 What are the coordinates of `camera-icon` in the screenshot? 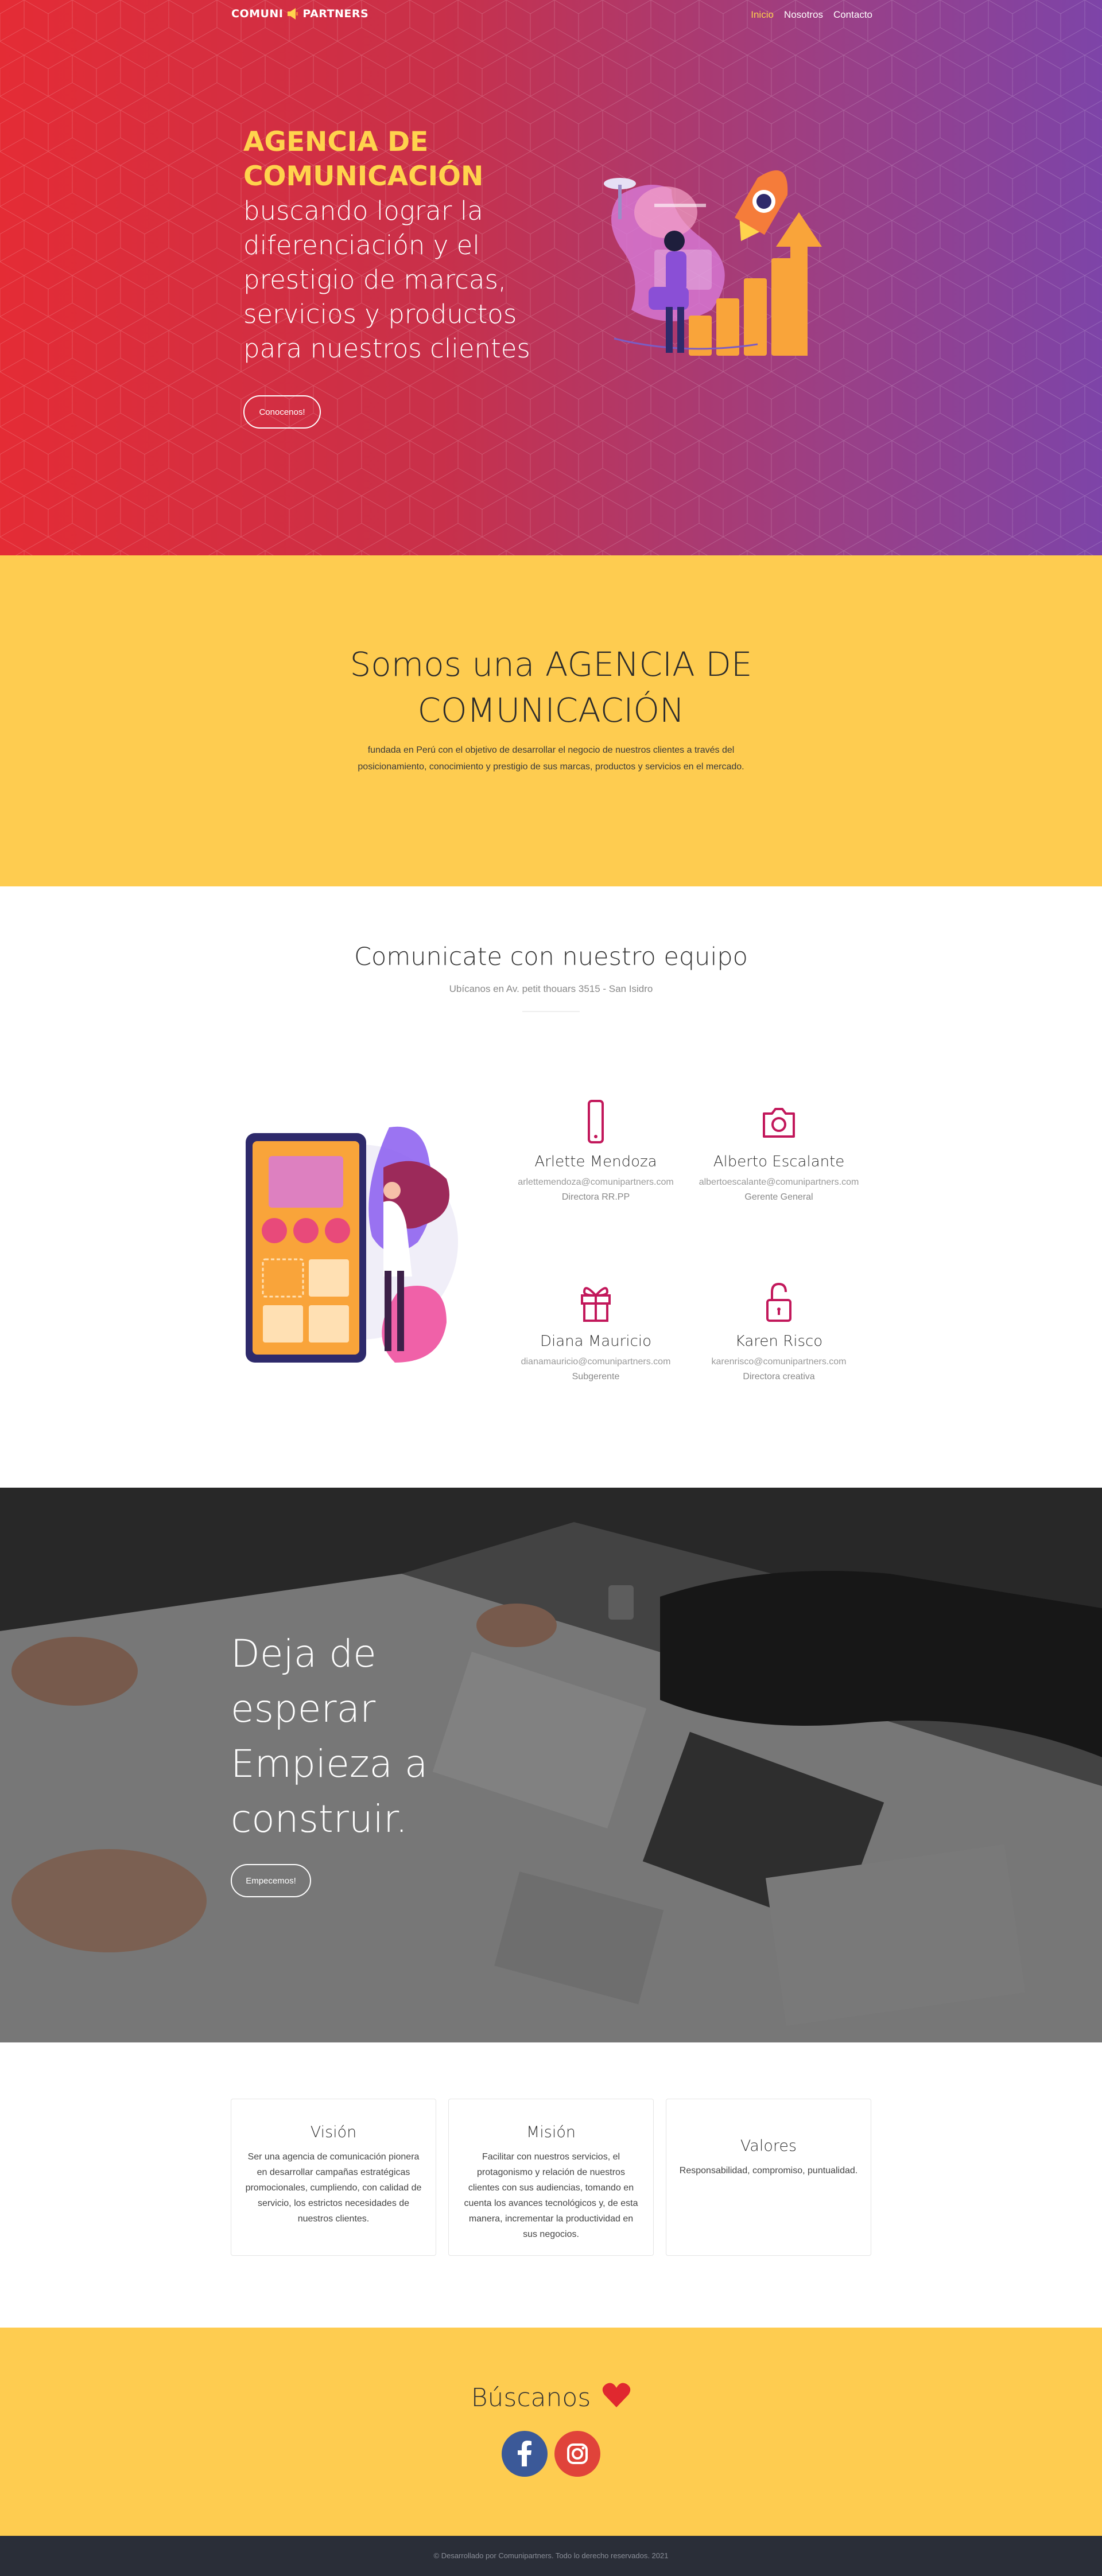 It's located at (779, 1123).